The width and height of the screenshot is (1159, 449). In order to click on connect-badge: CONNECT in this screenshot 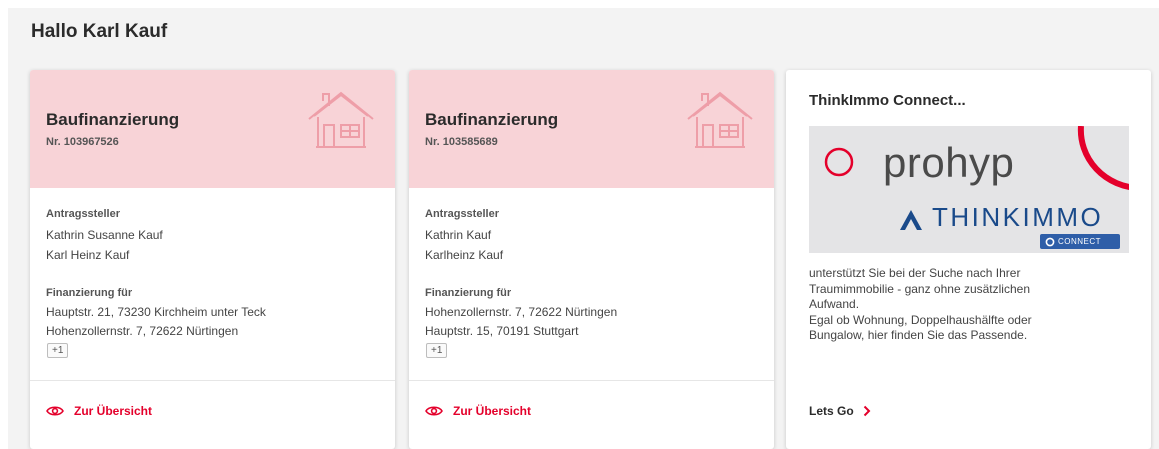, I will do `click(1080, 241)`.